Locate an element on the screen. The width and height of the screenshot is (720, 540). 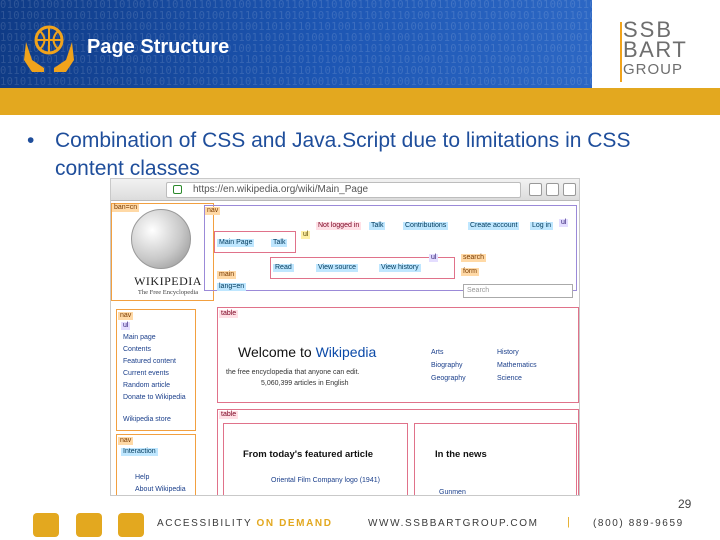
in-the-news-heading: In the news is located at coordinates (461, 454).